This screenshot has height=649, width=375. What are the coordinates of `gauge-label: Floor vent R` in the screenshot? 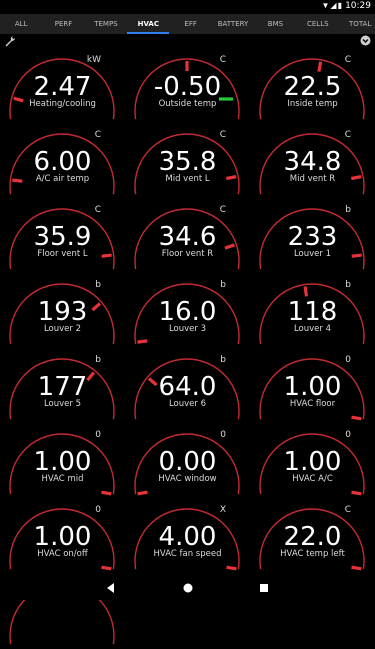 It's located at (187, 254).